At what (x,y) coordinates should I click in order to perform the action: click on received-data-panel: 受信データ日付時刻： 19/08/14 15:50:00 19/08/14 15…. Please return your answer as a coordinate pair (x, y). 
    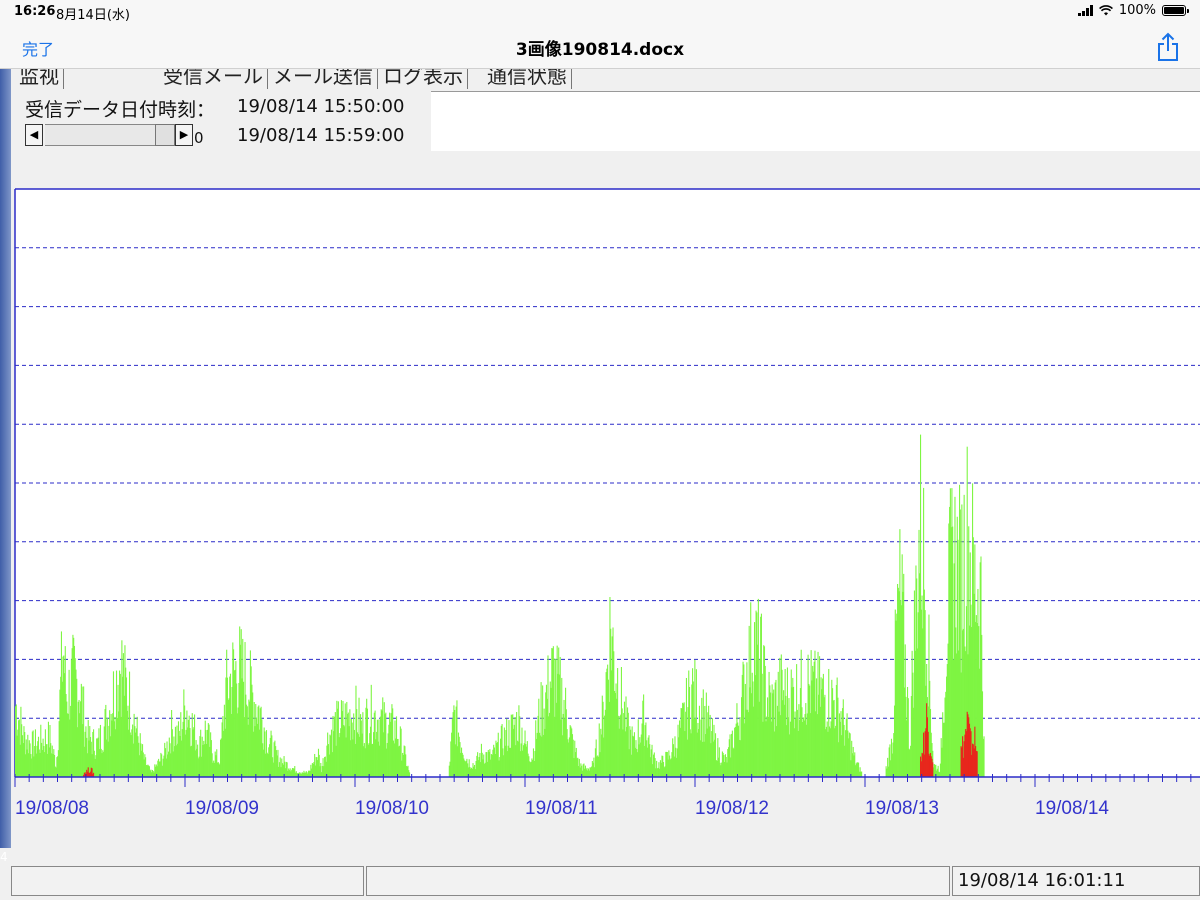
    Looking at the image, I should click on (221, 121).